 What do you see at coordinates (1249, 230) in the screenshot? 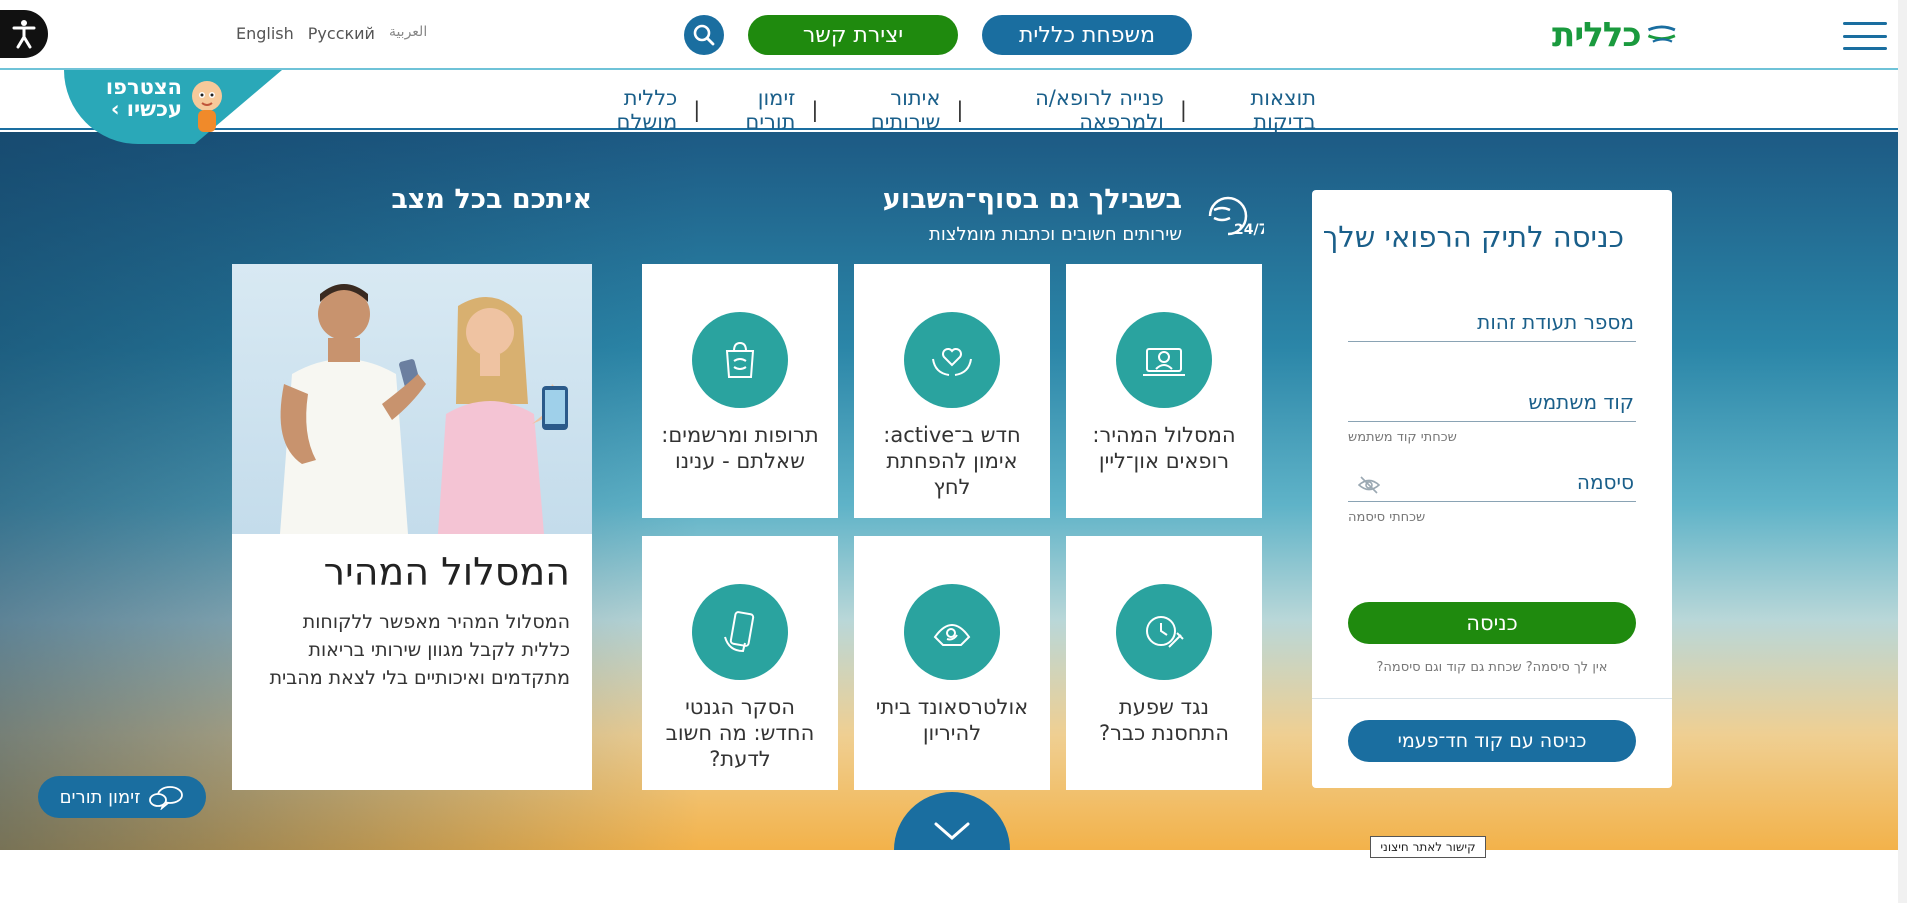
I see `badge-247-text: 24/7` at bounding box center [1249, 230].